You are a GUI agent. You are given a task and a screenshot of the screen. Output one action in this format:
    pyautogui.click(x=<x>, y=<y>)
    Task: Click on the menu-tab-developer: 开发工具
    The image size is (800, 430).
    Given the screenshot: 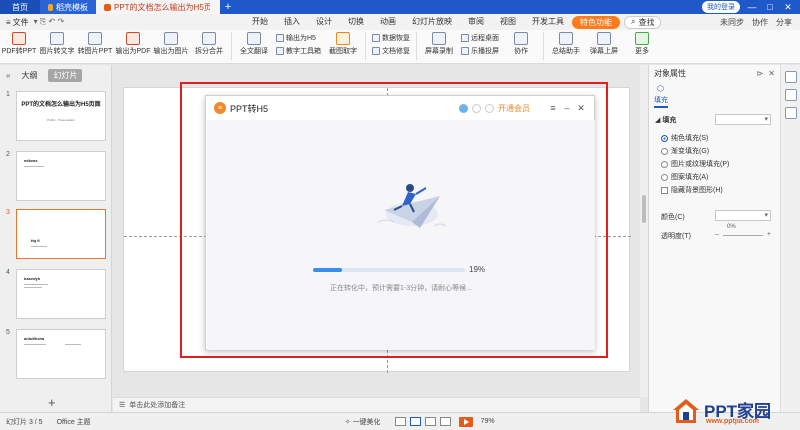 What is the action you would take?
    pyautogui.click(x=548, y=22)
    